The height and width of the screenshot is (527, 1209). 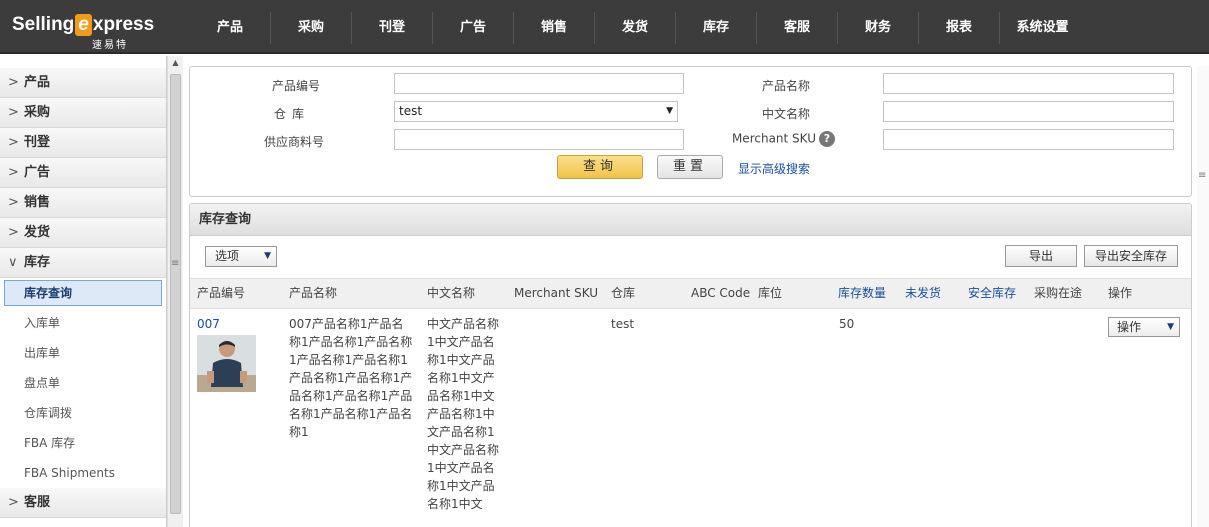 I want to click on help-icon: ?, so click(x=827, y=139).